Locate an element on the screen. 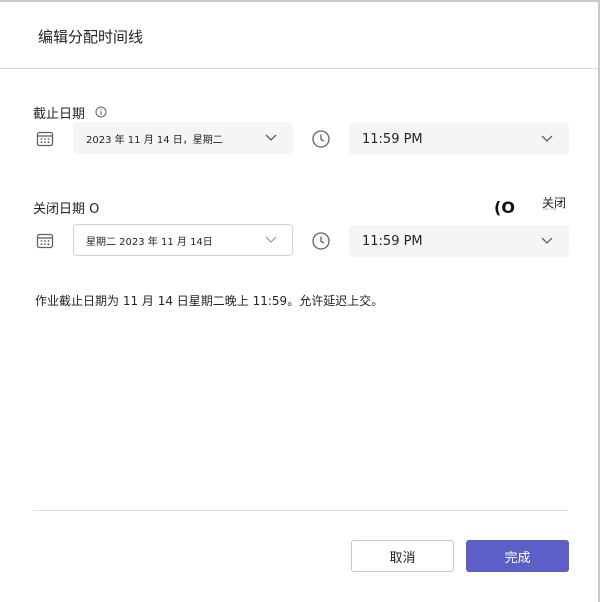 The height and width of the screenshot is (602, 600). header-divider is located at coordinates (299, 68).